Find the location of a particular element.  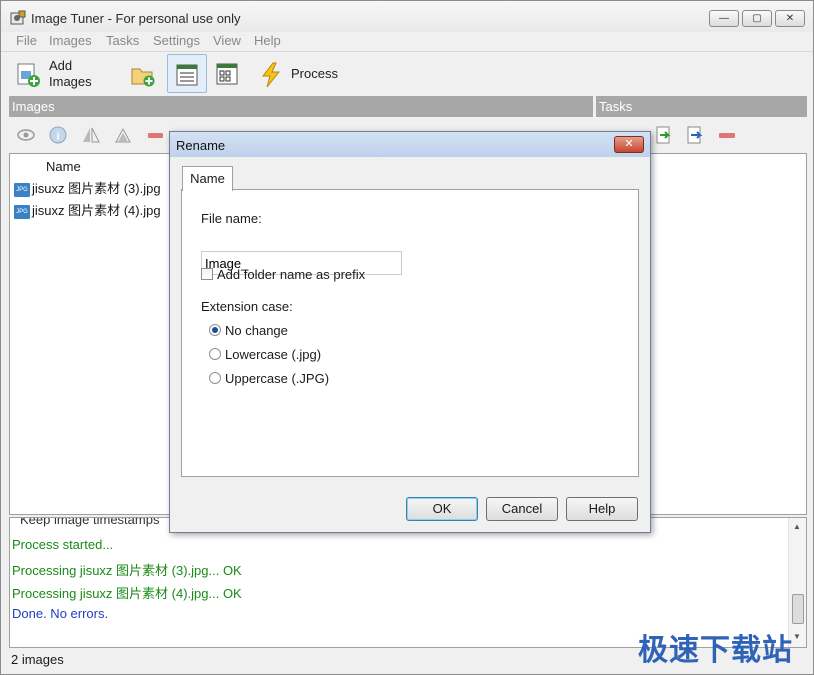

thumbnail-view-icon is located at coordinates (227, 74).